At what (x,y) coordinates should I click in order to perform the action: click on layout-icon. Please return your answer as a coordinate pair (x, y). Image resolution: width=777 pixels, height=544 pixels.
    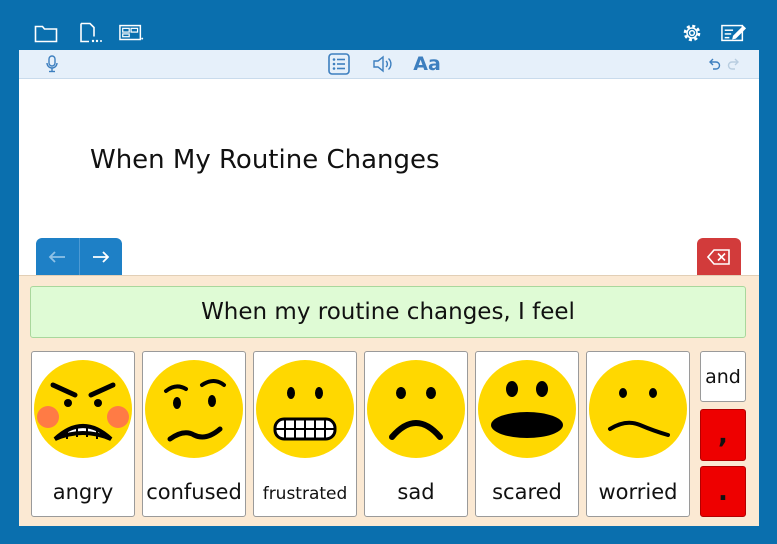
    Looking at the image, I should click on (132, 33).